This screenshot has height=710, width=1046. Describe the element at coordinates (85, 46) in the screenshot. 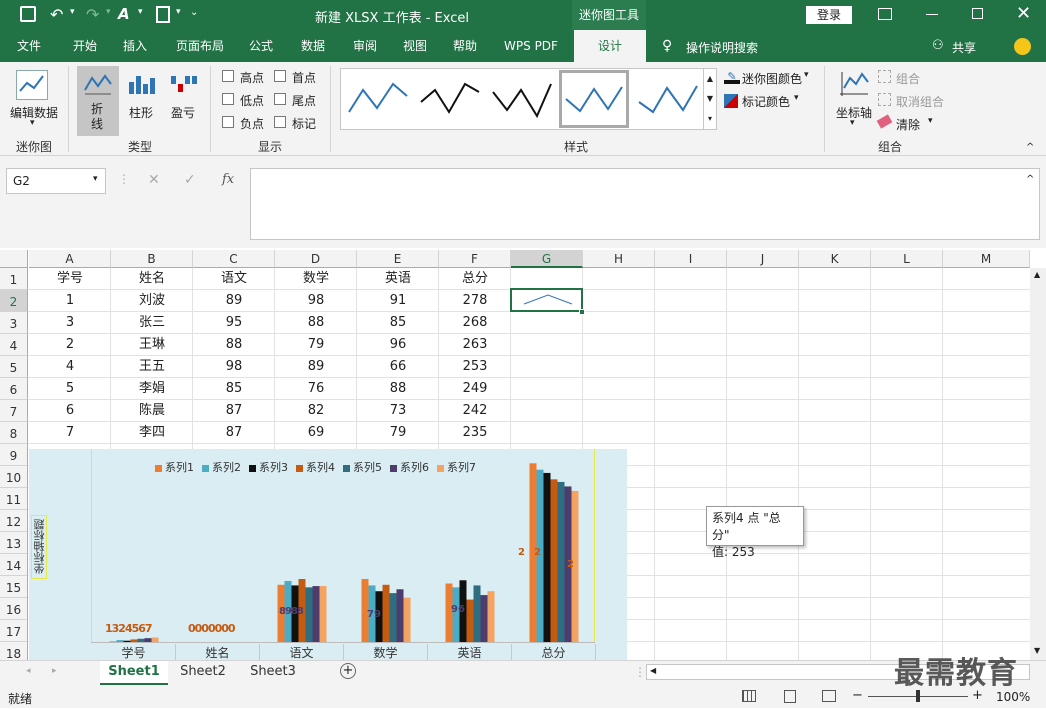

I see `tab-home: 开始` at that location.